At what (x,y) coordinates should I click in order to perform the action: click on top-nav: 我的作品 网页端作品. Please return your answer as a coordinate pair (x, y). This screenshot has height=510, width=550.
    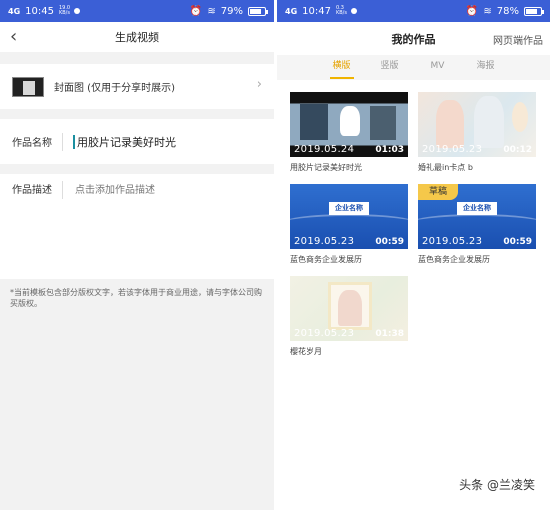
    Looking at the image, I should click on (413, 38).